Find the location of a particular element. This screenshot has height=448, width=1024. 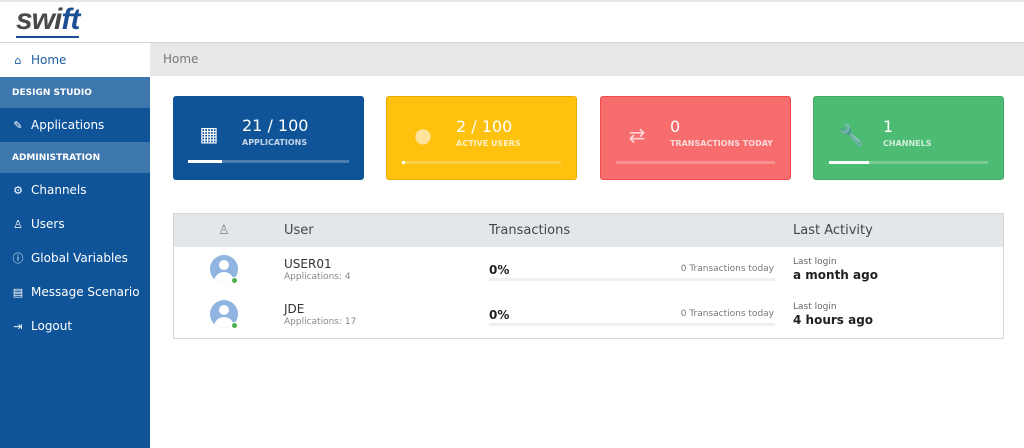

stat-label: CHANNELS is located at coordinates (907, 143).